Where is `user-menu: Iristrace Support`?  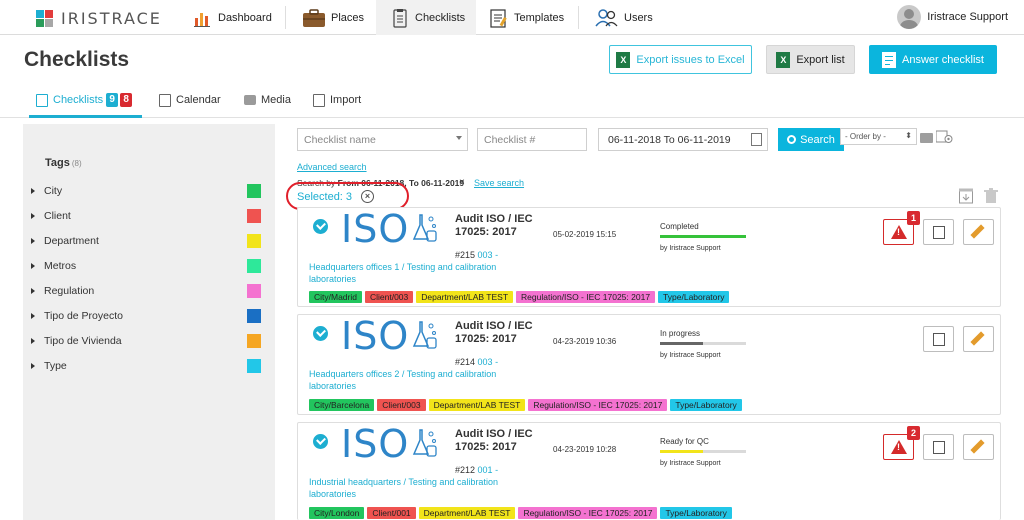 user-menu: Iristrace Support is located at coordinates (952, 17).